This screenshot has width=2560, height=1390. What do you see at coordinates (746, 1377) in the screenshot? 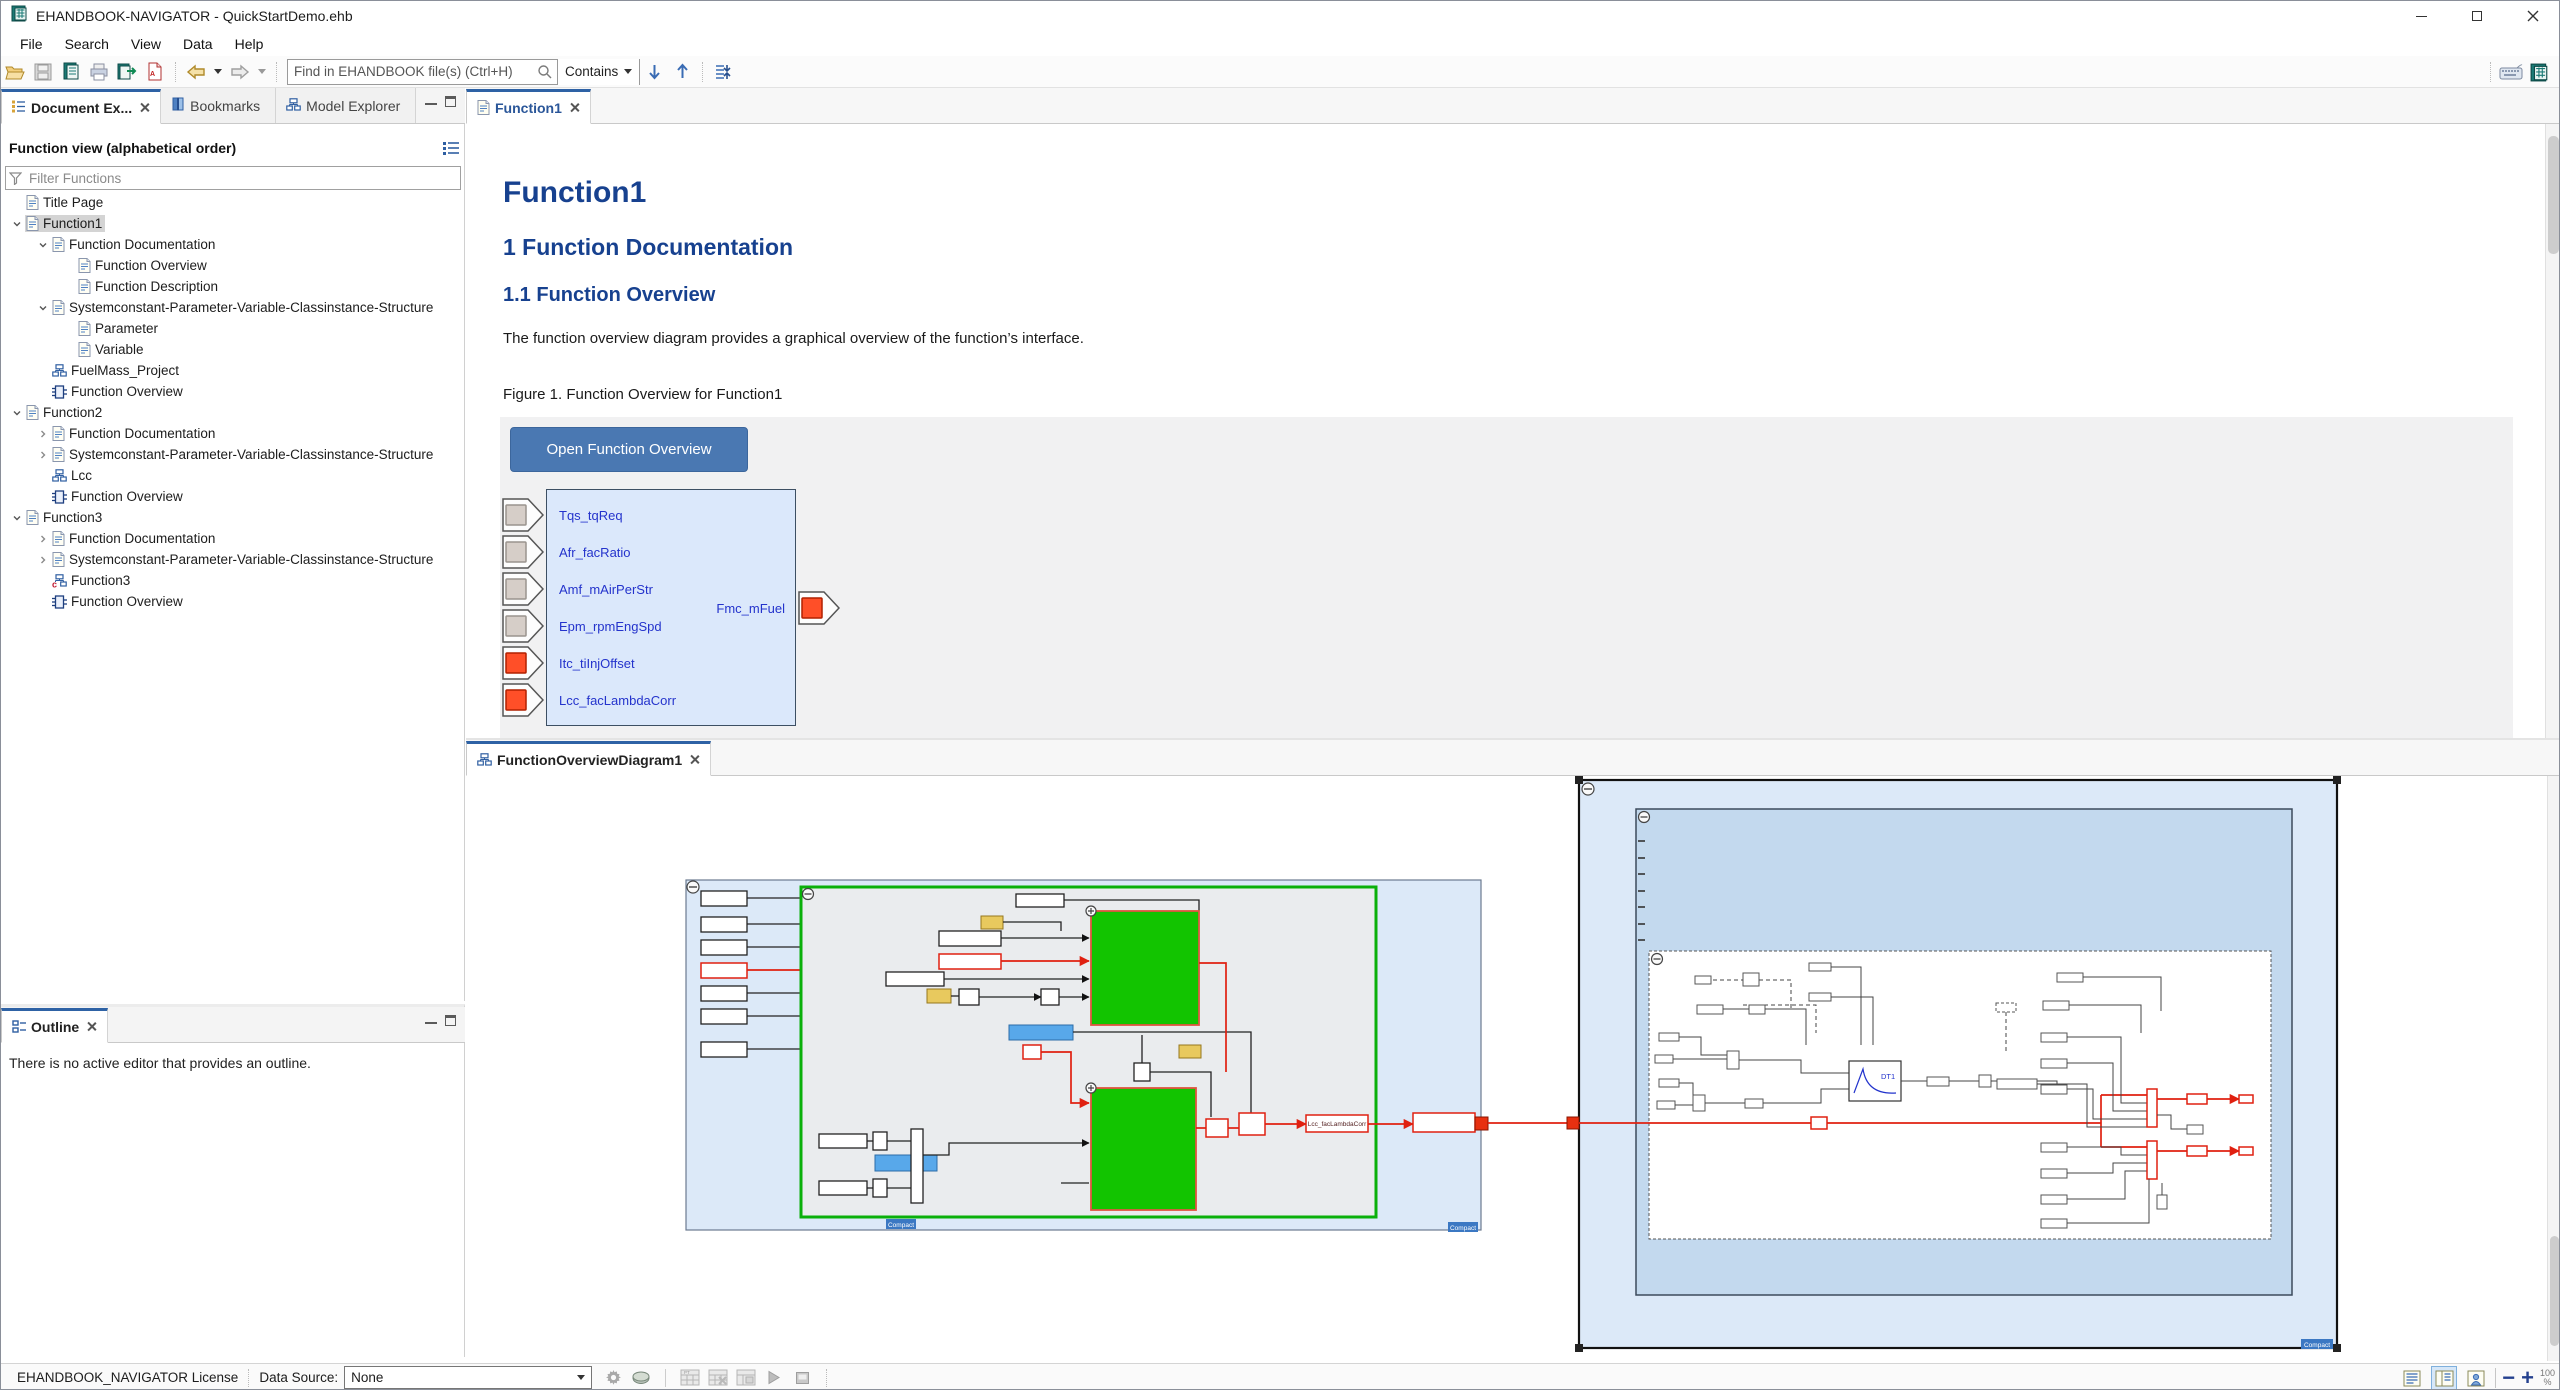
I see `calibration-model-button` at bounding box center [746, 1377].